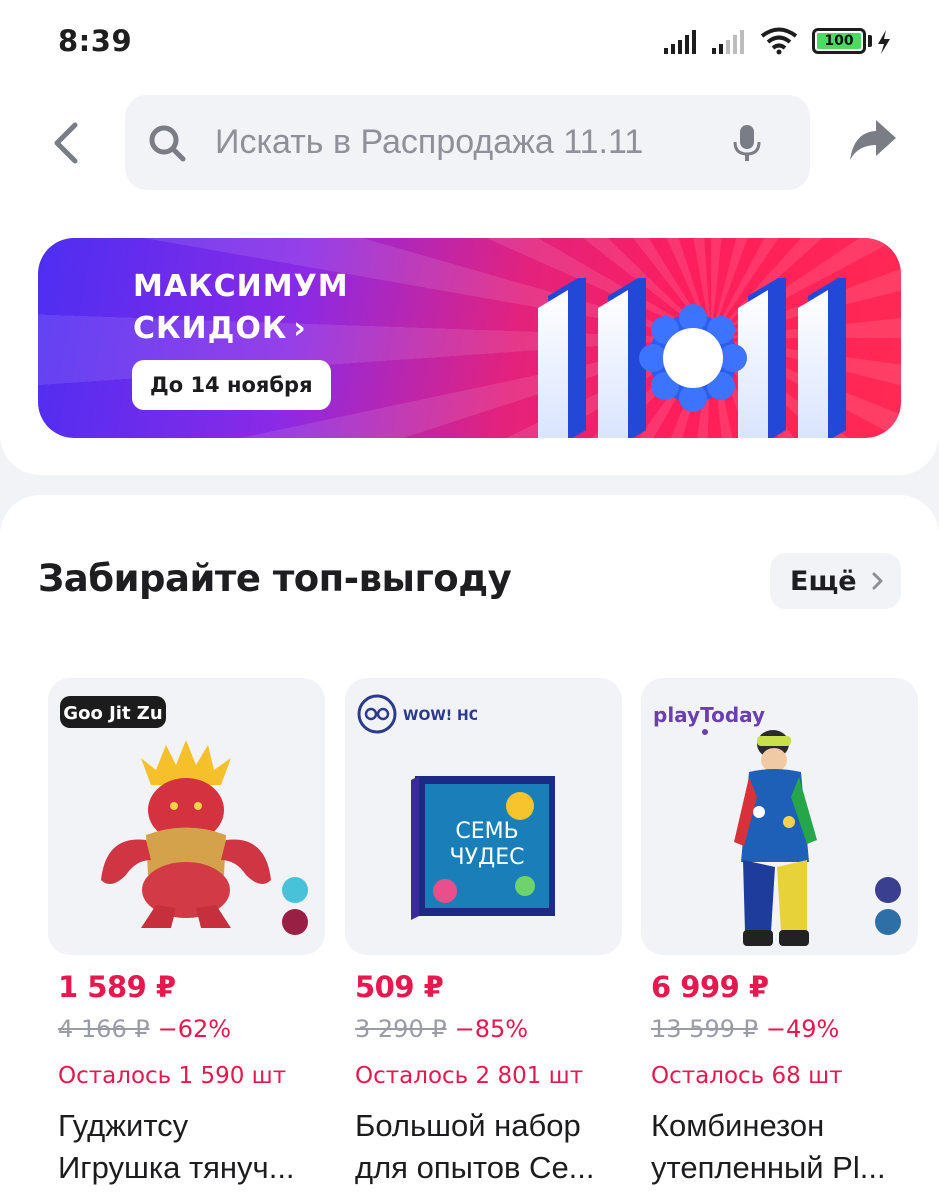  What do you see at coordinates (468, 1125) in the screenshot?
I see `product-name-line1: Большой набор` at bounding box center [468, 1125].